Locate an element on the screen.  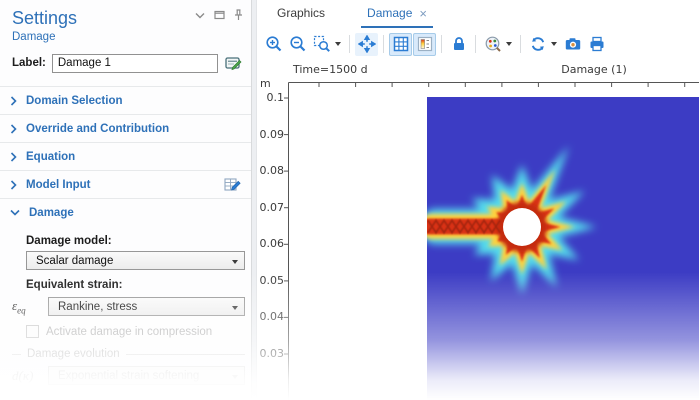
tab-damage: Damage × is located at coordinates (397, 14).